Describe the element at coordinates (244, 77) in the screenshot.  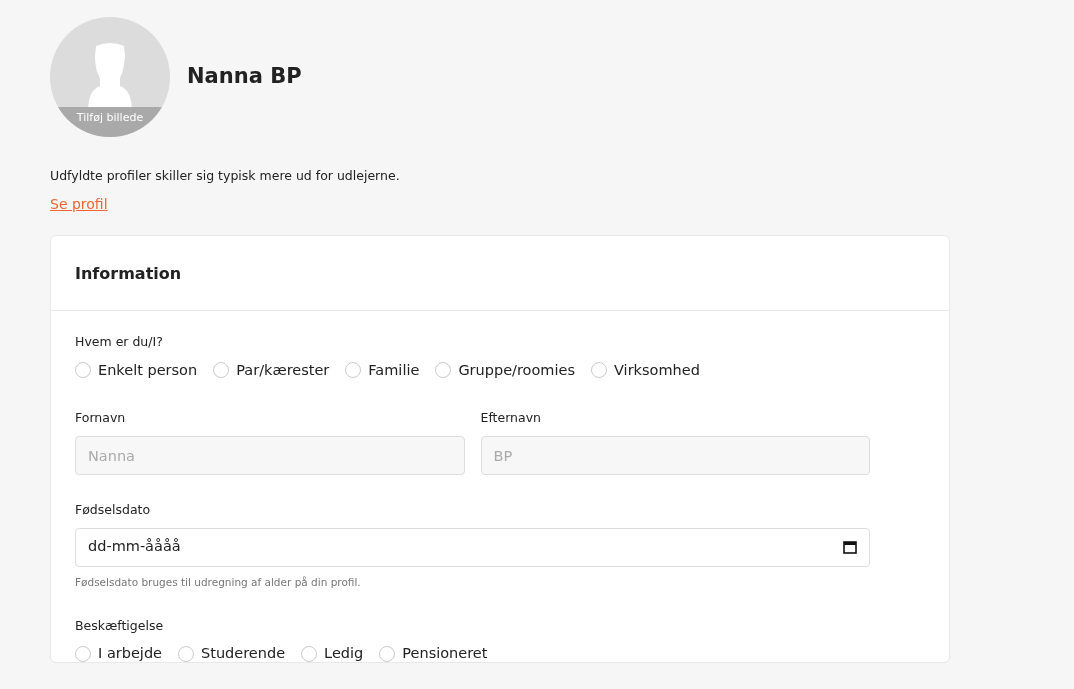
I see `profile-name: Nanna BP` at that location.